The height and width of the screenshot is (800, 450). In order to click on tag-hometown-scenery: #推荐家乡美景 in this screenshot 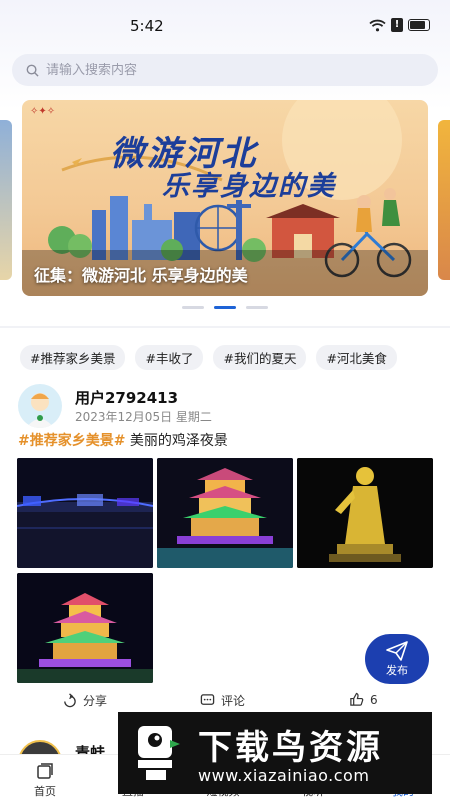, I will do `click(73, 357)`.